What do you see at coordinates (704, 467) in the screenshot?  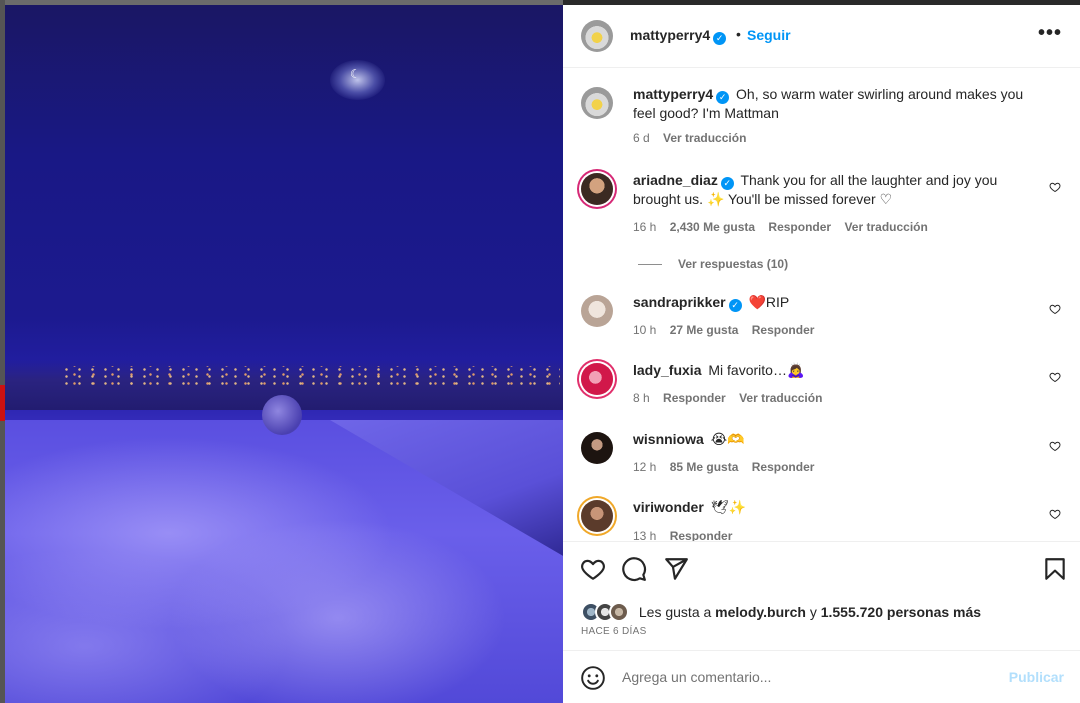 I see `comment-likes: 85 Me gusta` at bounding box center [704, 467].